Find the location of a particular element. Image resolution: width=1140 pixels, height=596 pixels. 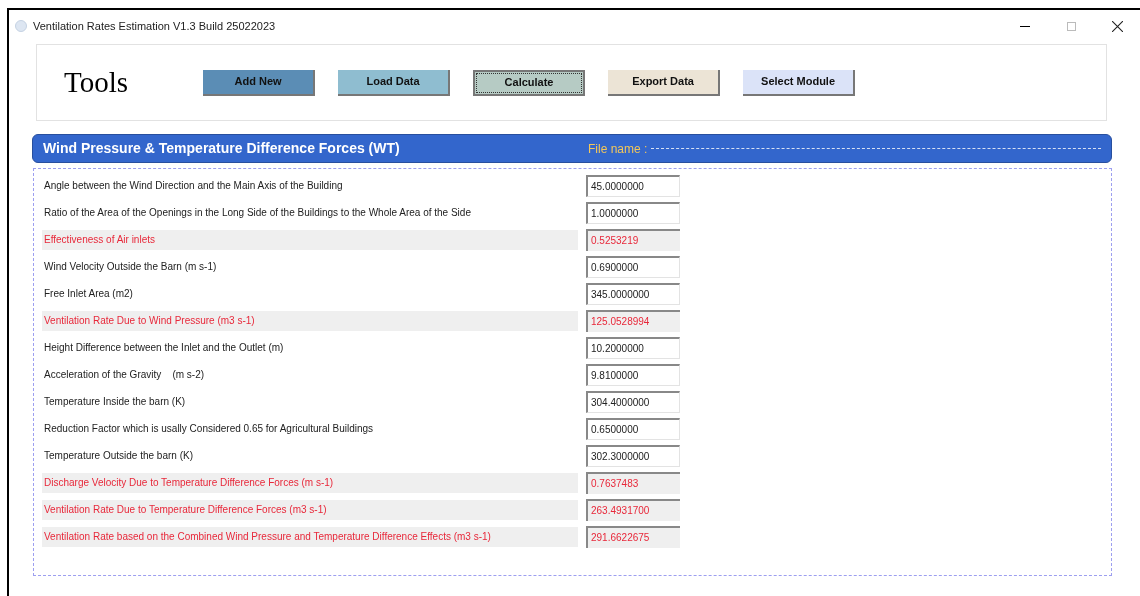

field-label: Wind Velocity Outside the Barn (m s-1) is located at coordinates (130, 267).